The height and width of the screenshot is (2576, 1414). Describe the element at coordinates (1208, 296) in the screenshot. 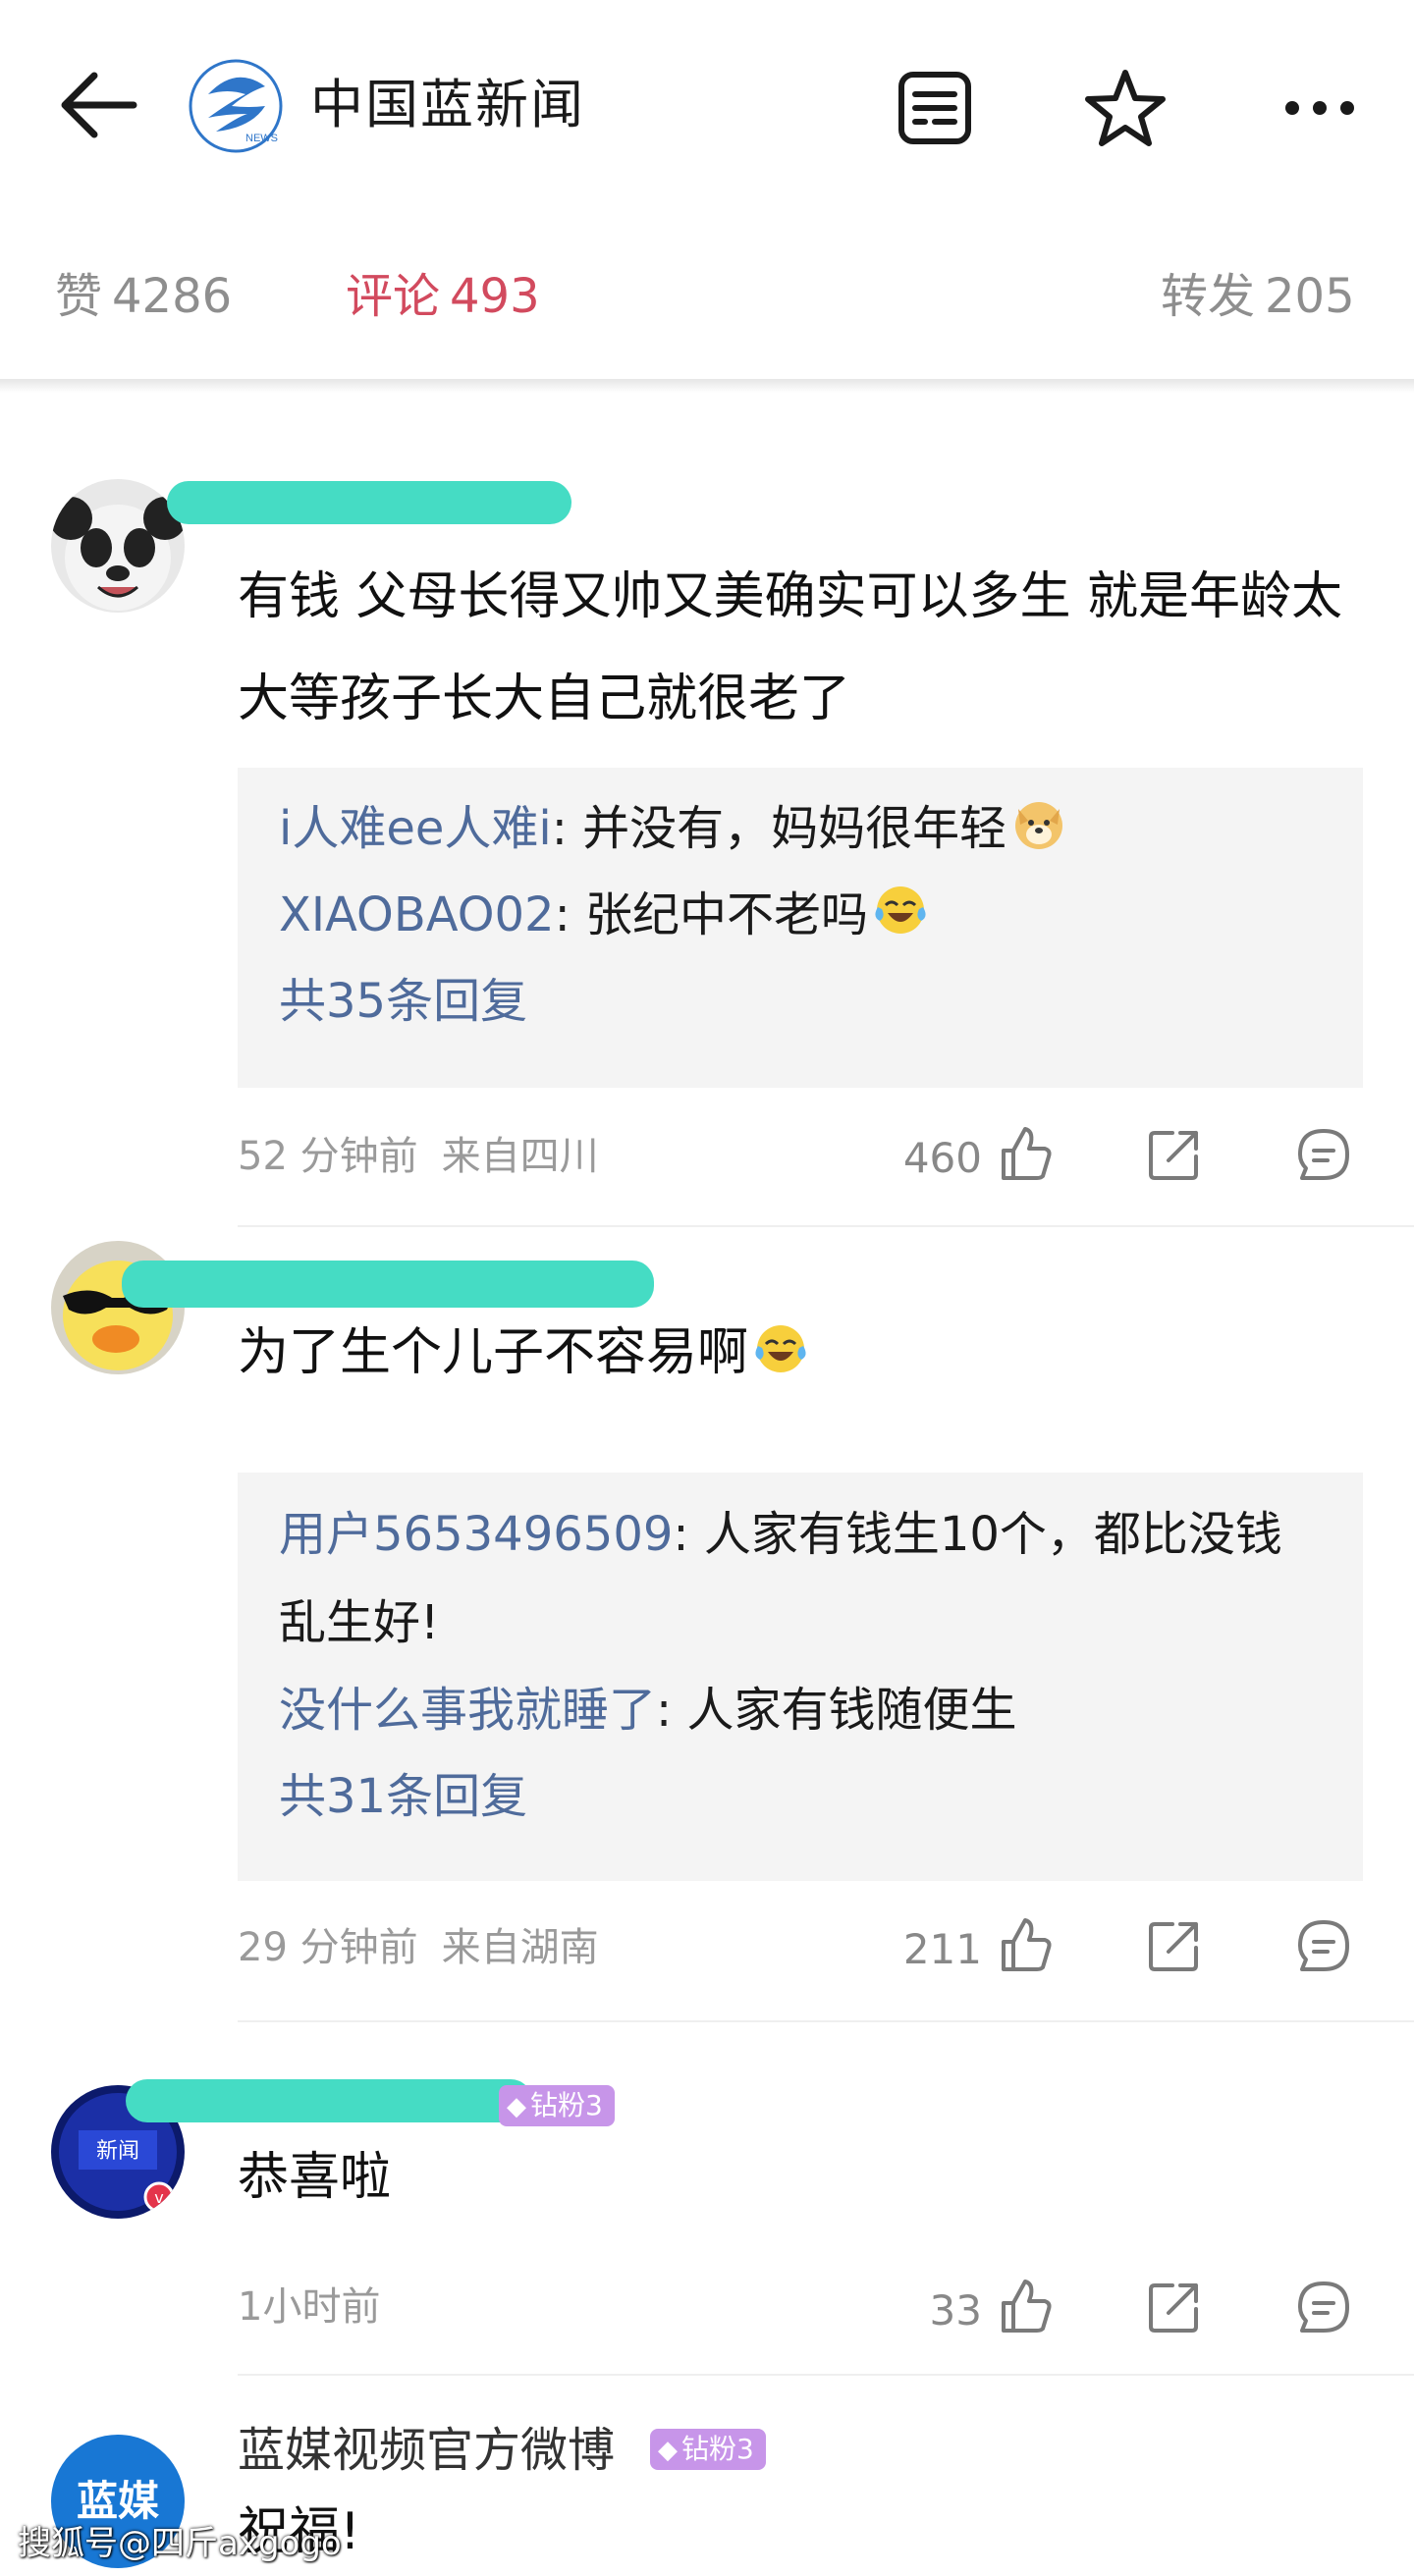

I see `tab-reposts-label: 转发` at that location.